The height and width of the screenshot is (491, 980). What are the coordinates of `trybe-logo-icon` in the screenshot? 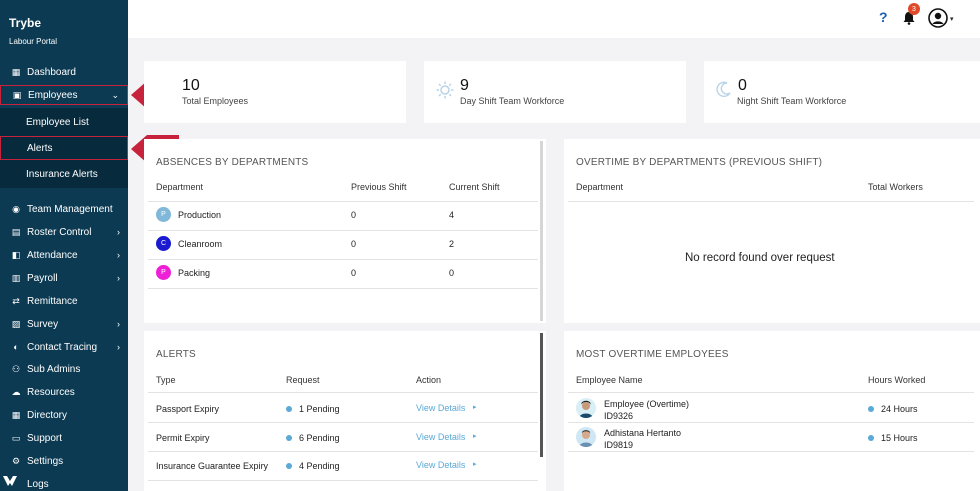 It's located at (10, 481).